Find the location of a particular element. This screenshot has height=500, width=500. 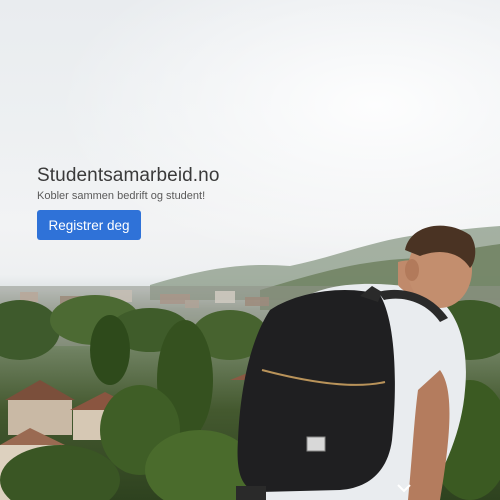

backpack-label is located at coordinates (316, 444).